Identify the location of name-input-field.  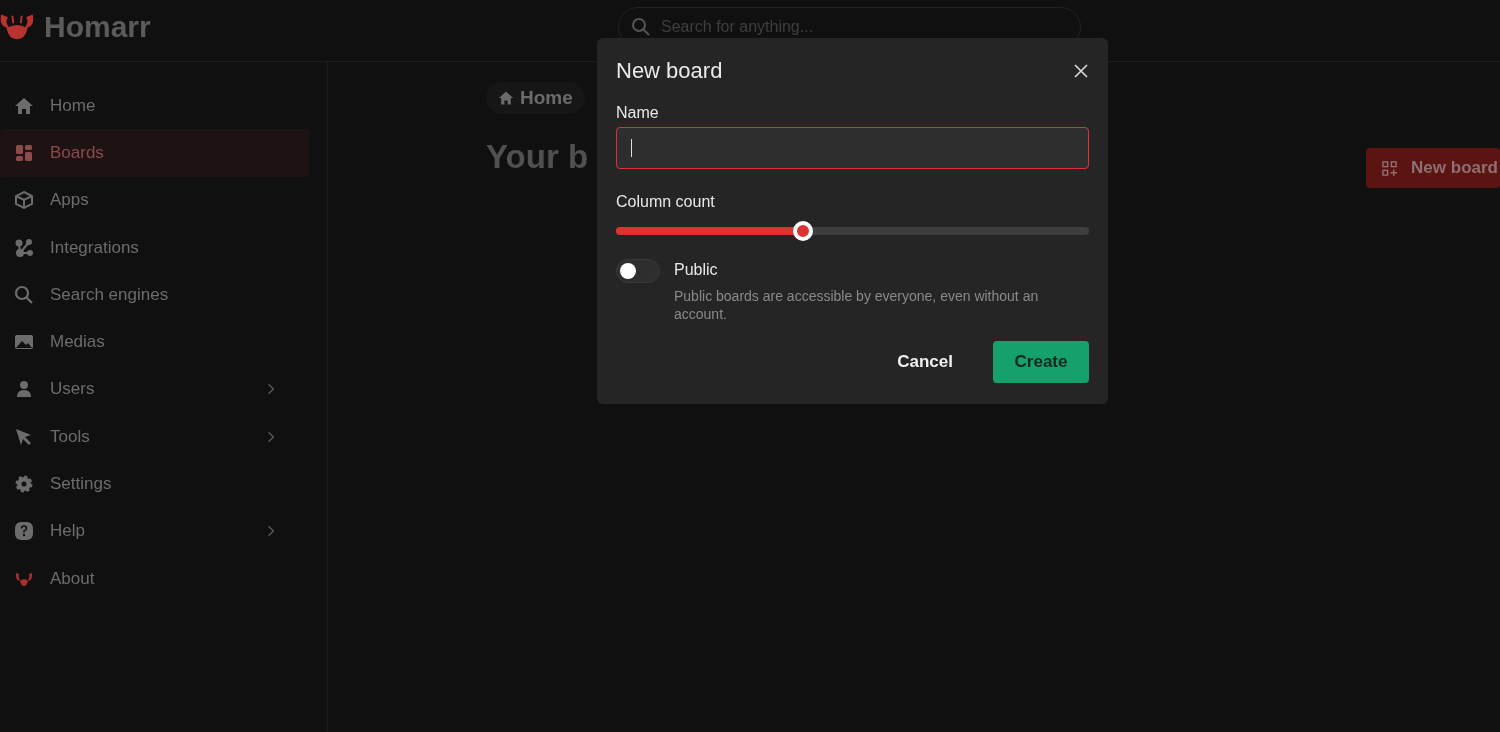
(852, 148).